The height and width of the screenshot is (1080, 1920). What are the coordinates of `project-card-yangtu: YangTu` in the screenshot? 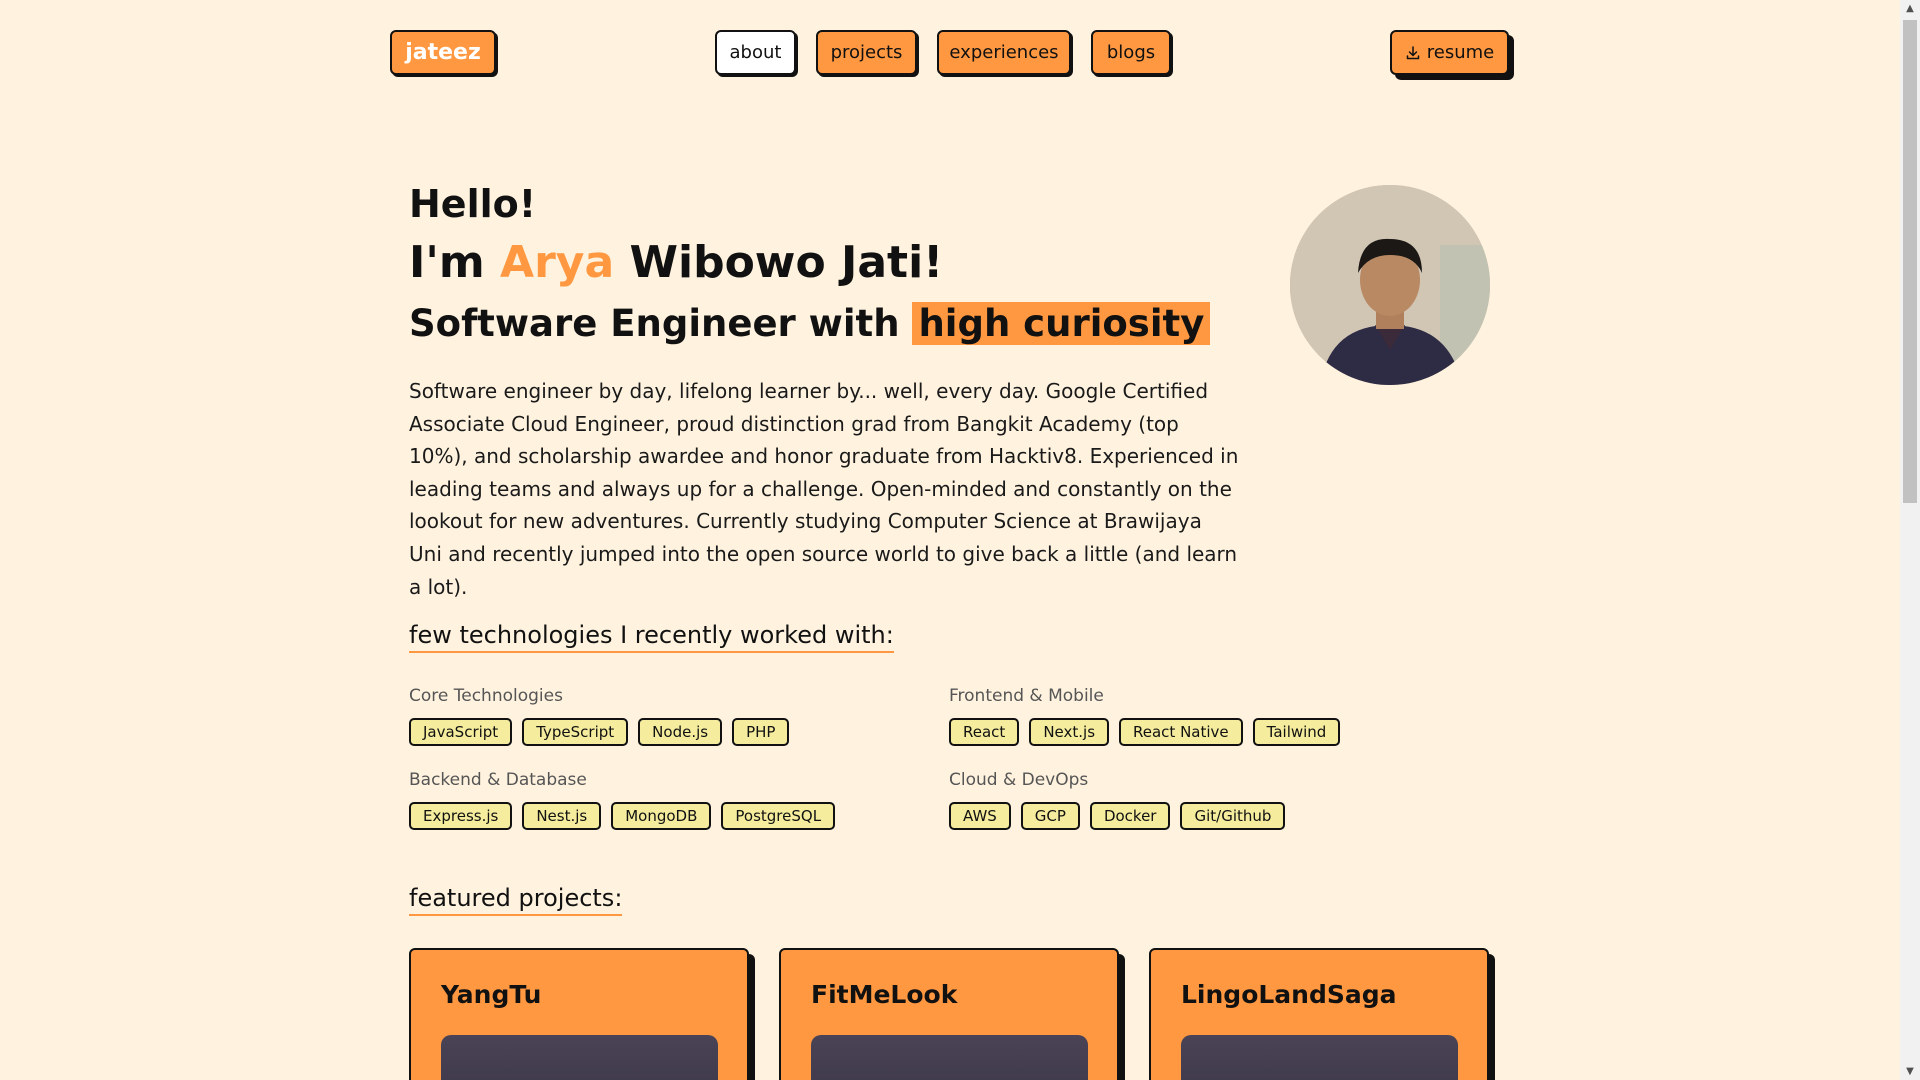 It's located at (579, 1014).